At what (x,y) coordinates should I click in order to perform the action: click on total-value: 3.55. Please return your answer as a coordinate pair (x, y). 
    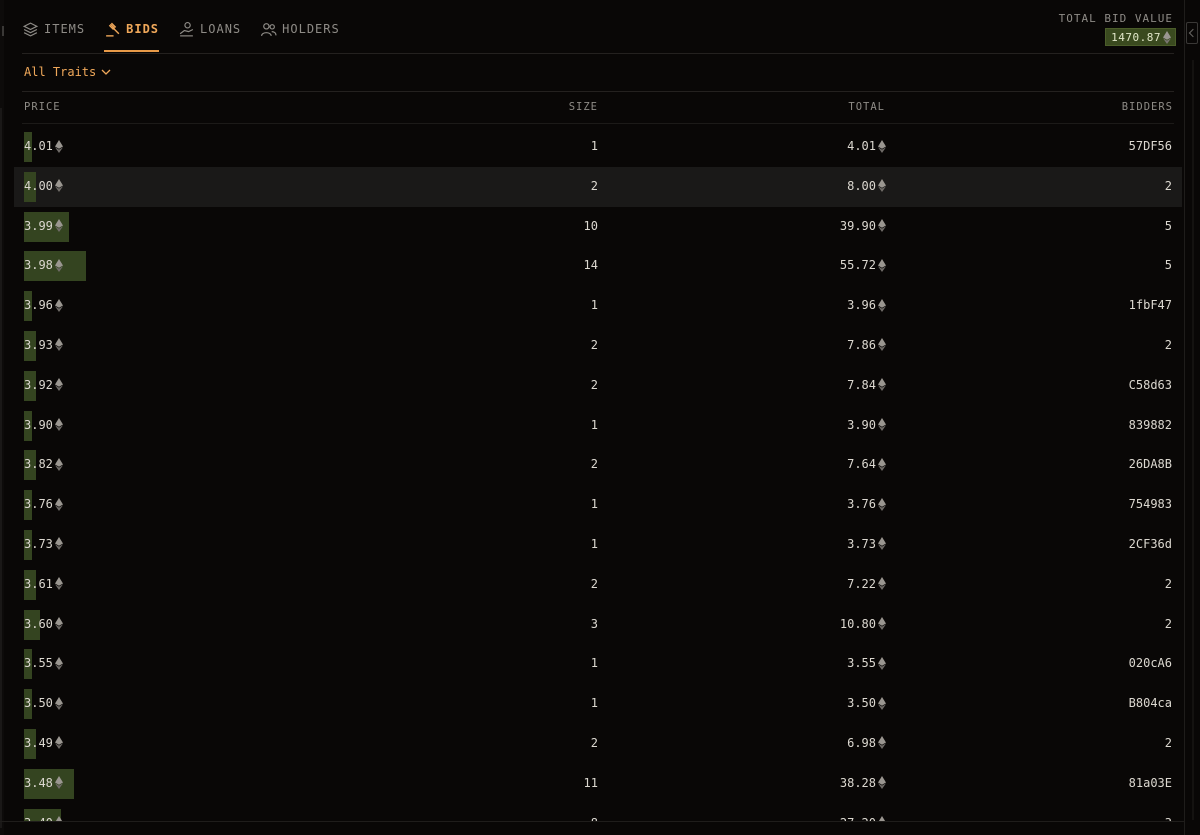
    Looking at the image, I should click on (861, 663).